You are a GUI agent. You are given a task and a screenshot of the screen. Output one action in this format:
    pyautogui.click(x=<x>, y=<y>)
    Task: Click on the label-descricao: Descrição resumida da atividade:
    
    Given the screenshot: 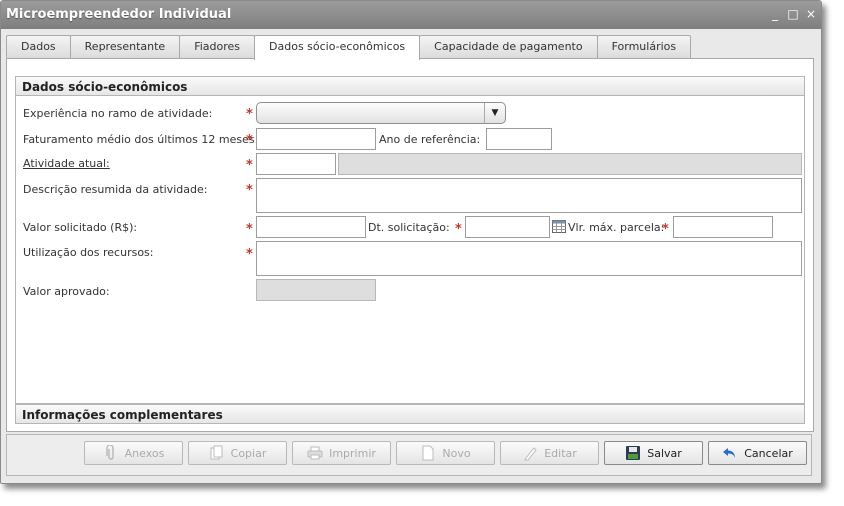 What is the action you would take?
    pyautogui.click(x=115, y=189)
    